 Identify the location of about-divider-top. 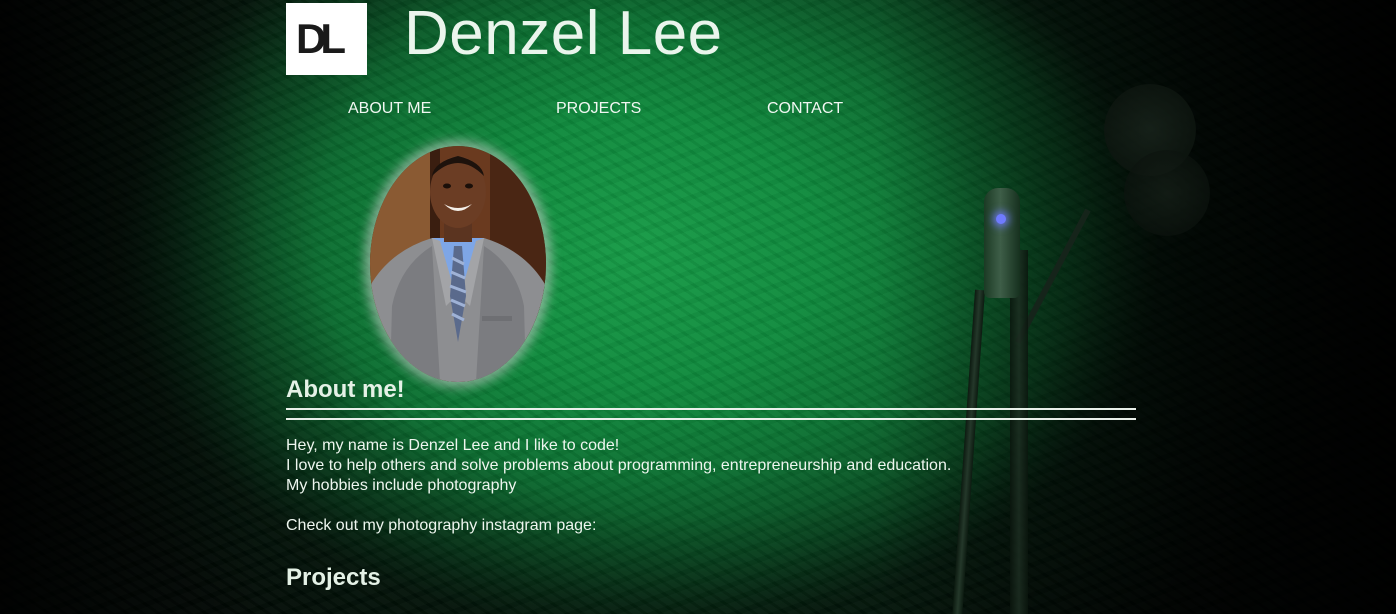
(711, 409).